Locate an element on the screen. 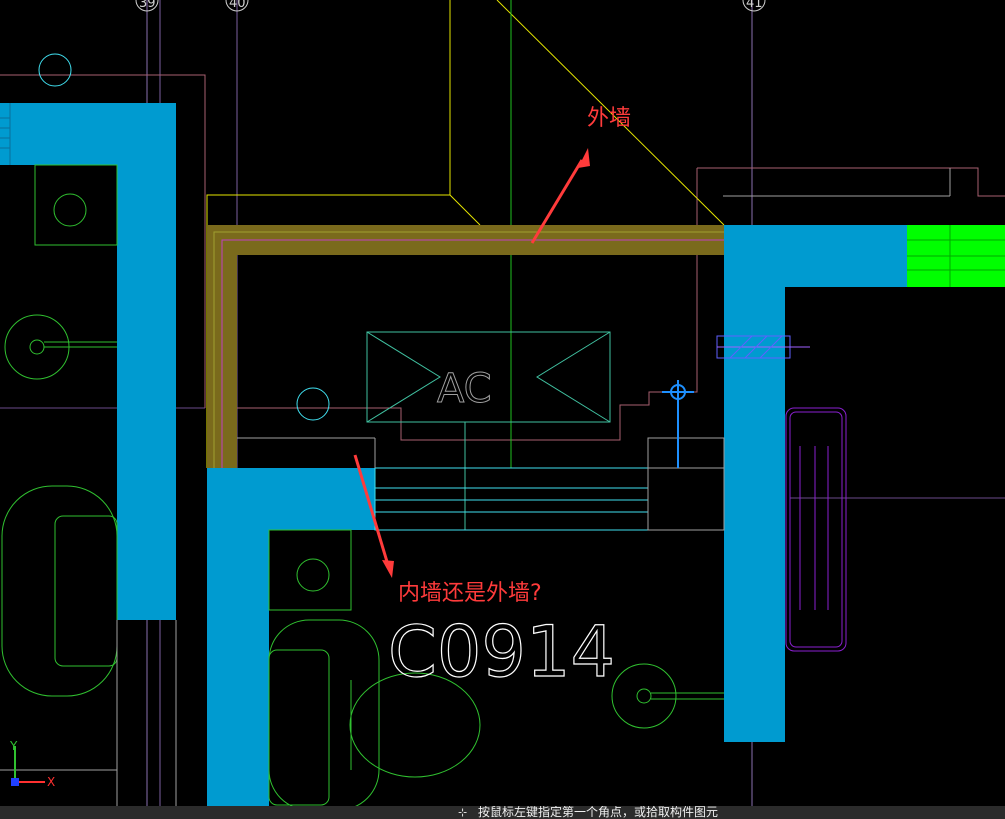  cursor-prompt-icon: ⊹ is located at coordinates (463, 812).